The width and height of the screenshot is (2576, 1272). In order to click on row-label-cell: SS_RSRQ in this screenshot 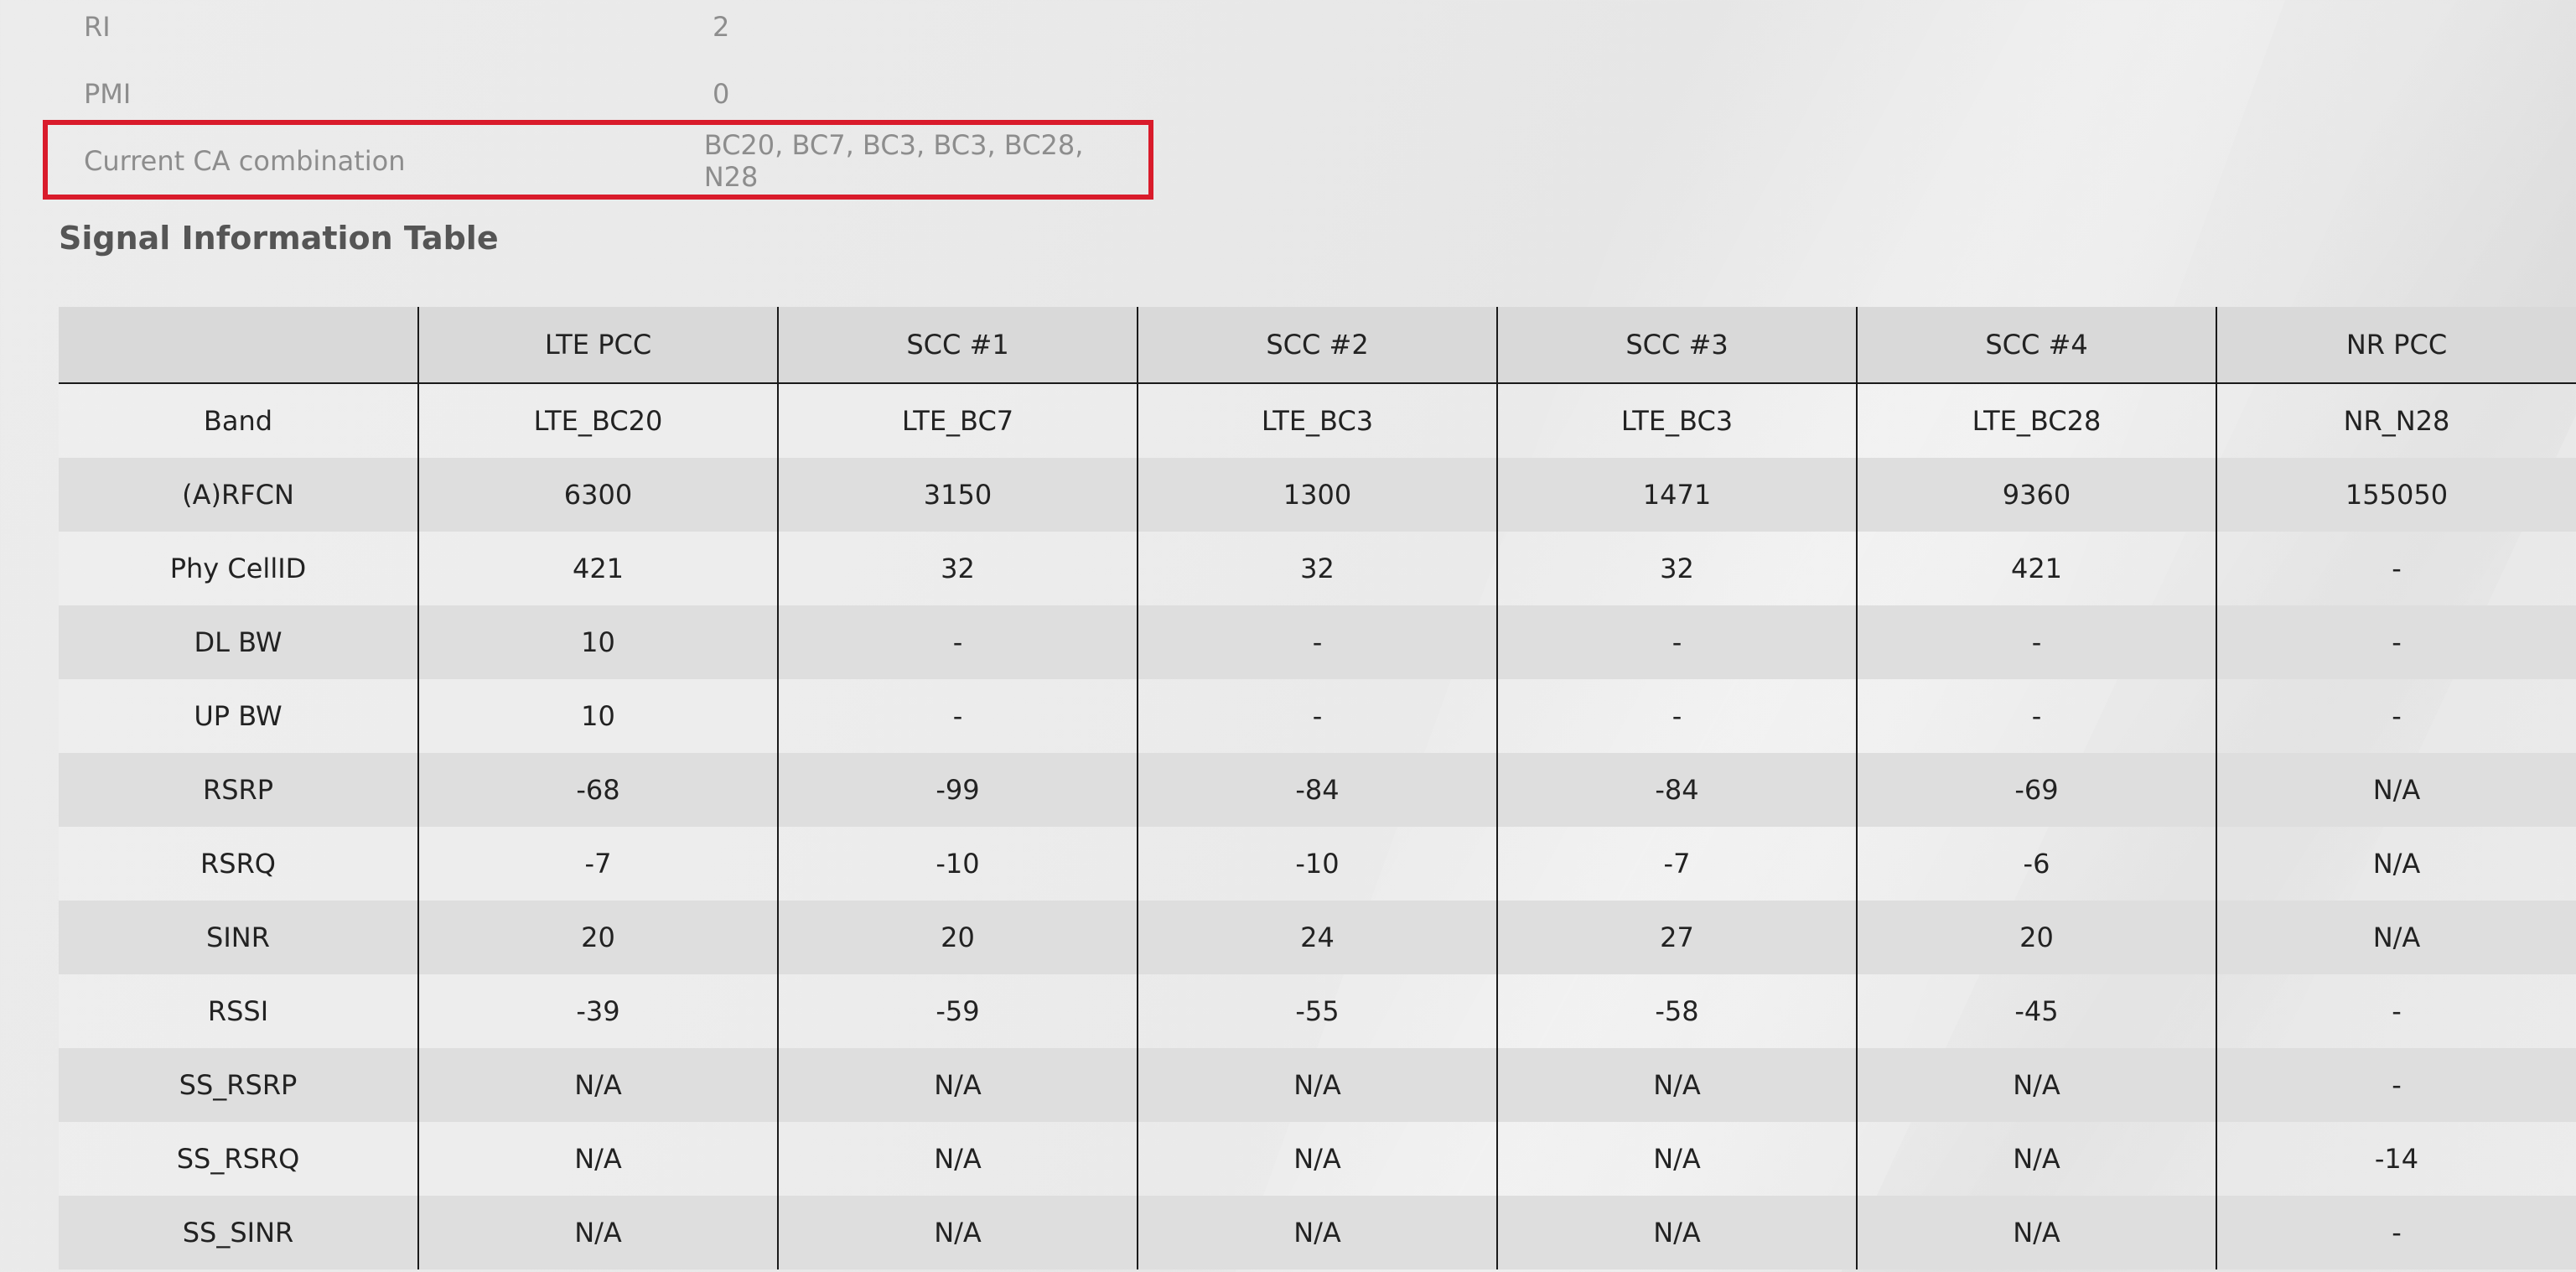, I will do `click(238, 1159)`.